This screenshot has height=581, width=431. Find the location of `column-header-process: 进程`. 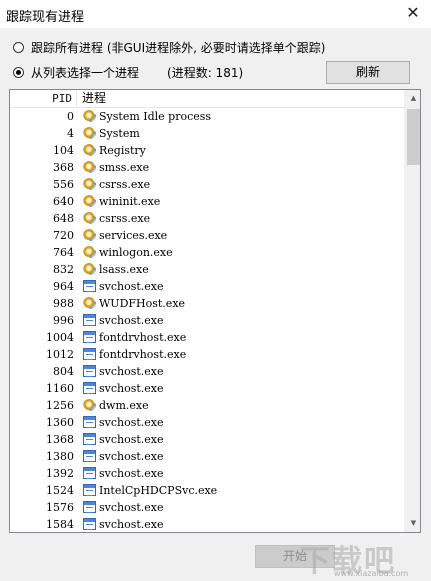

column-header-process: 进程 is located at coordinates (94, 98).